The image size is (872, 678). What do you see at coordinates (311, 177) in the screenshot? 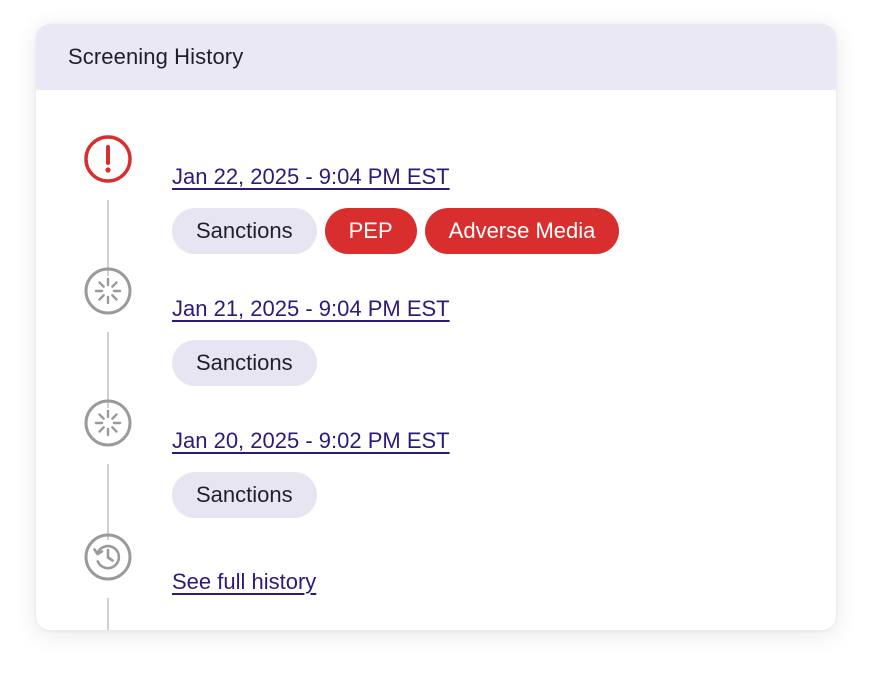
I see `screening-entry-link: Jan 22, 2025 - 9:04 PM EST` at bounding box center [311, 177].